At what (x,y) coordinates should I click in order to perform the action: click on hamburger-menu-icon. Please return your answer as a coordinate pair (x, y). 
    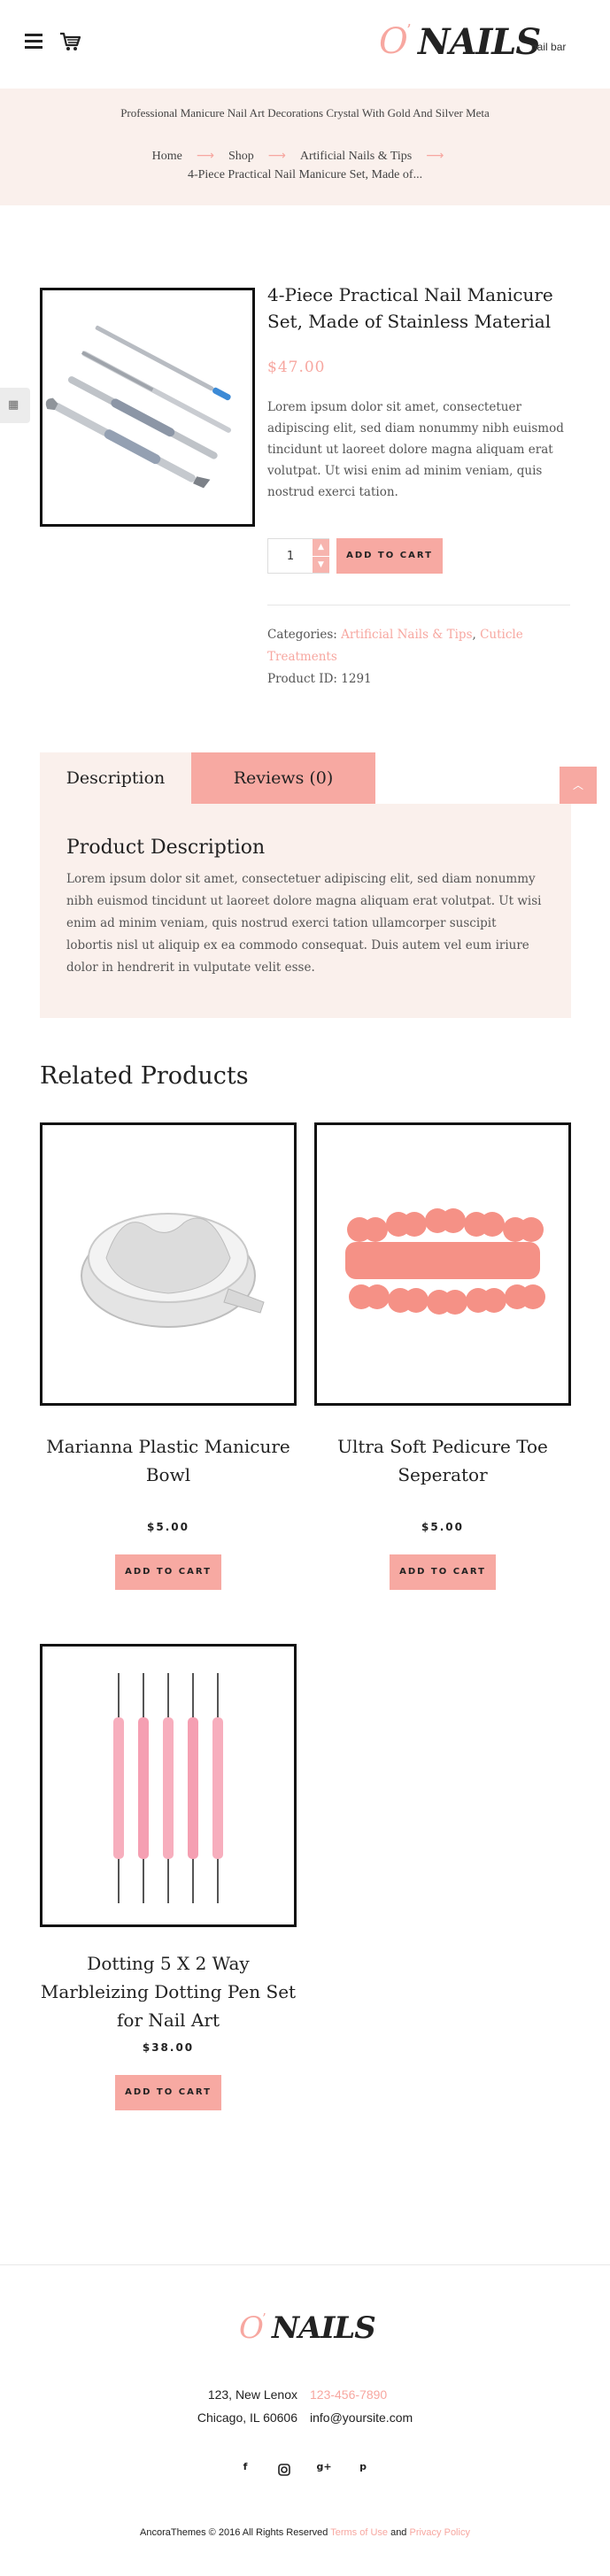
    Looking at the image, I should click on (33, 41).